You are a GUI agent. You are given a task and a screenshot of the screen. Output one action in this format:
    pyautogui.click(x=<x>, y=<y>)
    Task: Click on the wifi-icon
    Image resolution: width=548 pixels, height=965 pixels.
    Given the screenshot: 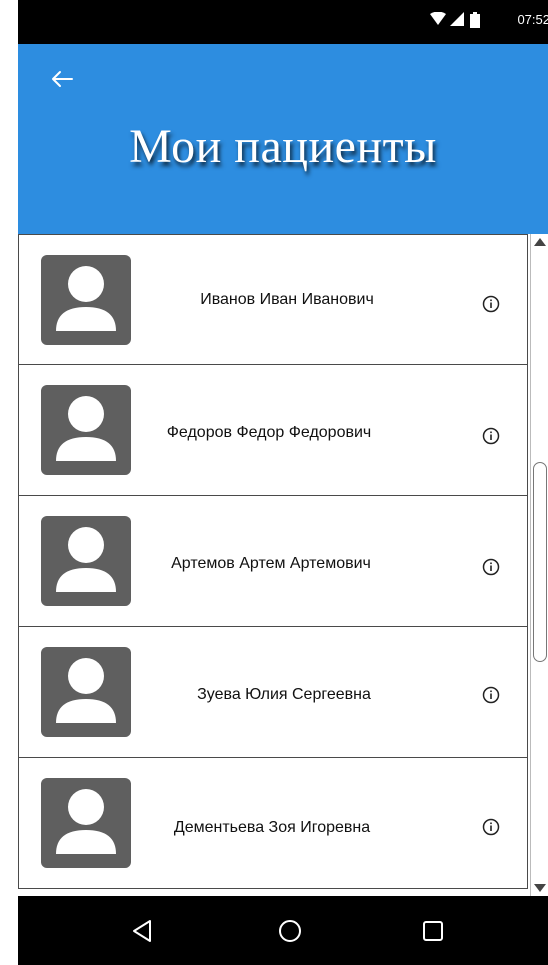 What is the action you would take?
    pyautogui.click(x=438, y=18)
    